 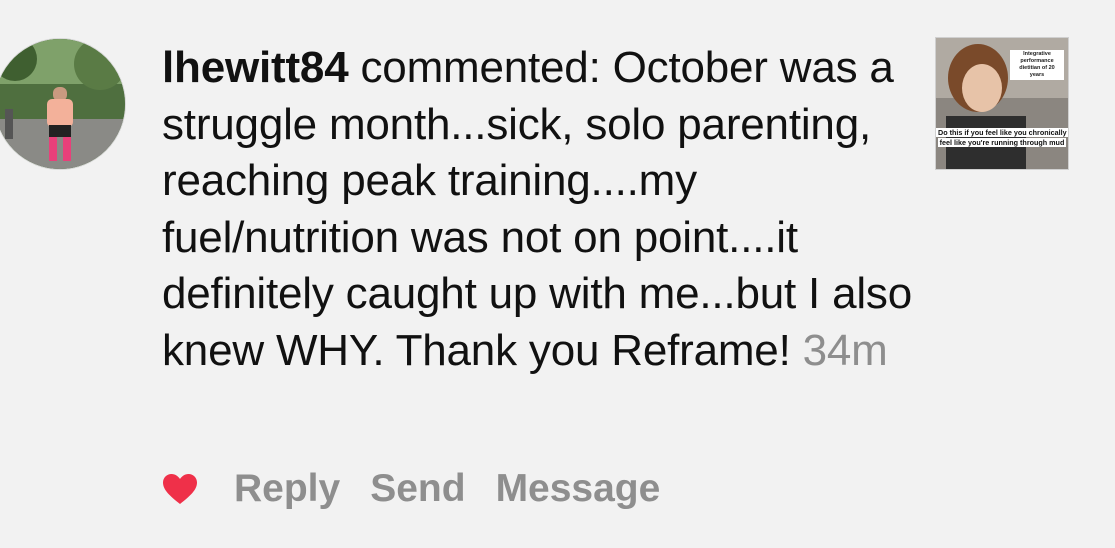 I want to click on heart-icon, so click(x=180, y=489).